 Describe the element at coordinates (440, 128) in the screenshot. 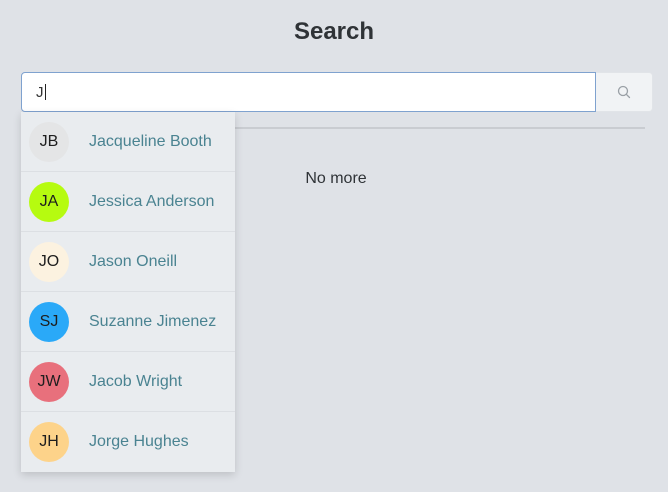

I see `results-divider` at that location.